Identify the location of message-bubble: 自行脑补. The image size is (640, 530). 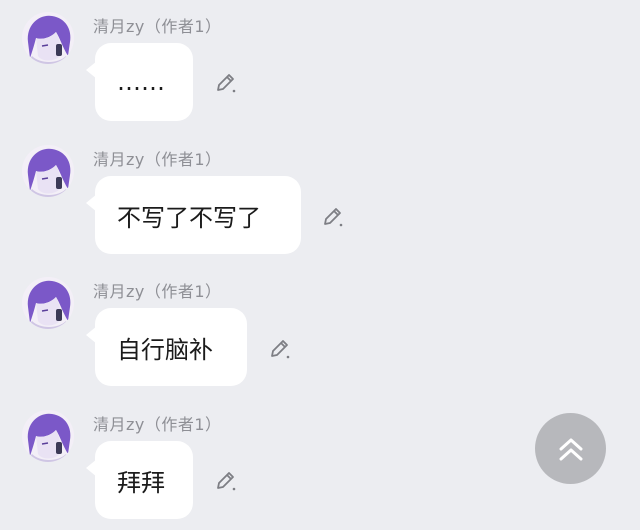
(166, 347).